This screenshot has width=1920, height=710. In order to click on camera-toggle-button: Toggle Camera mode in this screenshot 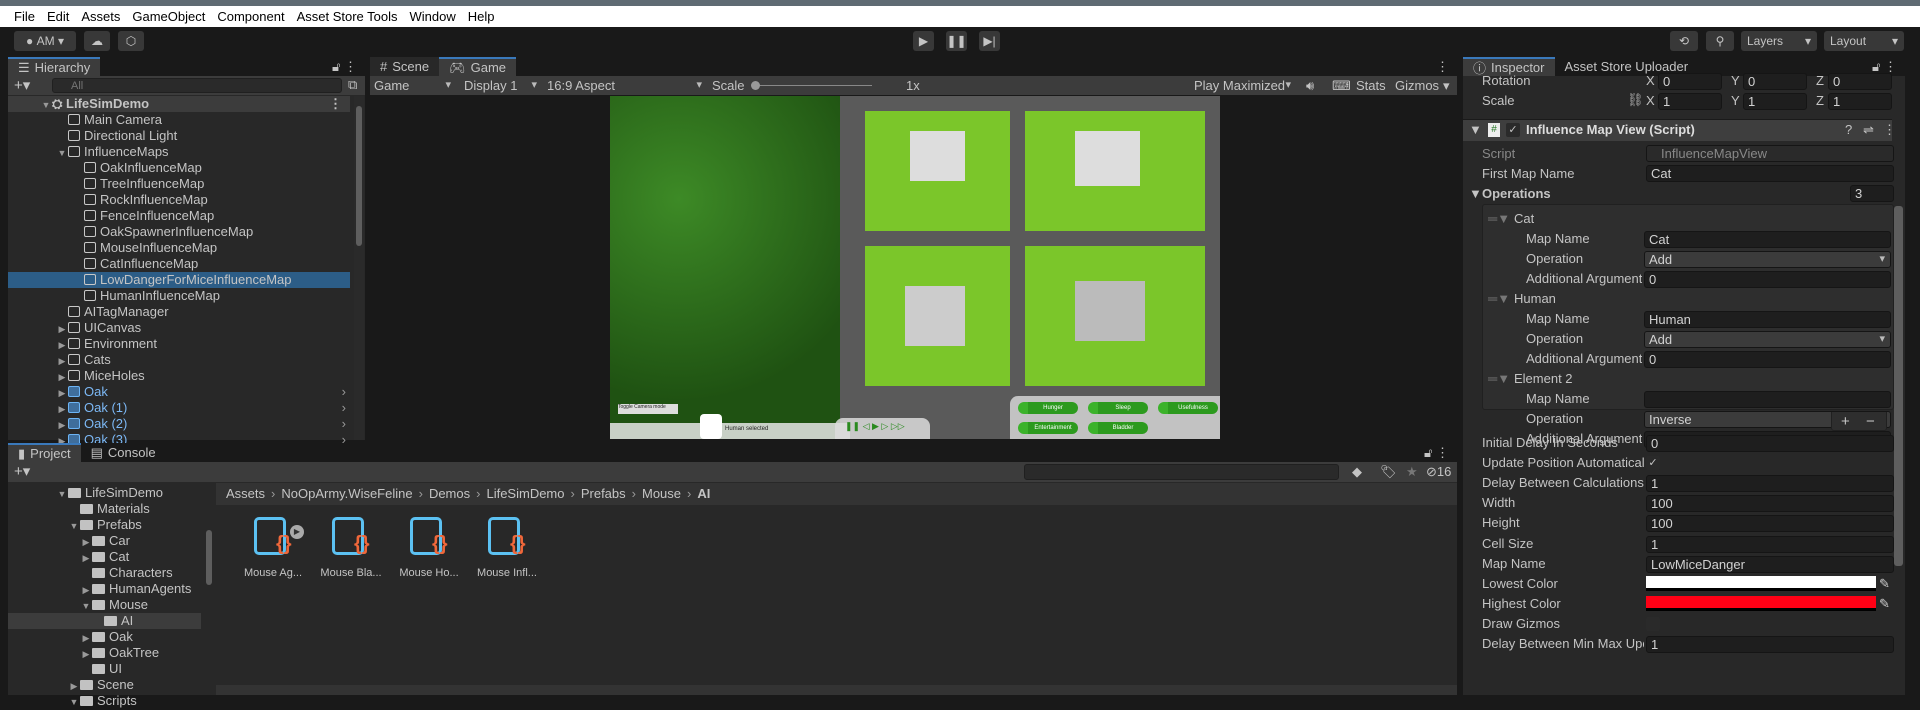, I will do `click(648, 409)`.